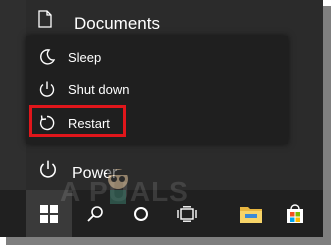  I want to click on restart-icon, so click(47, 125).